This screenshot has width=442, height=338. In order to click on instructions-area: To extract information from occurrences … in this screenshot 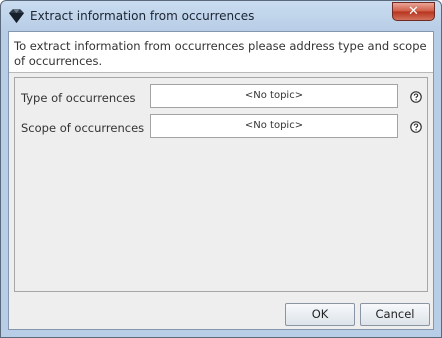, I will do `click(221, 52)`.